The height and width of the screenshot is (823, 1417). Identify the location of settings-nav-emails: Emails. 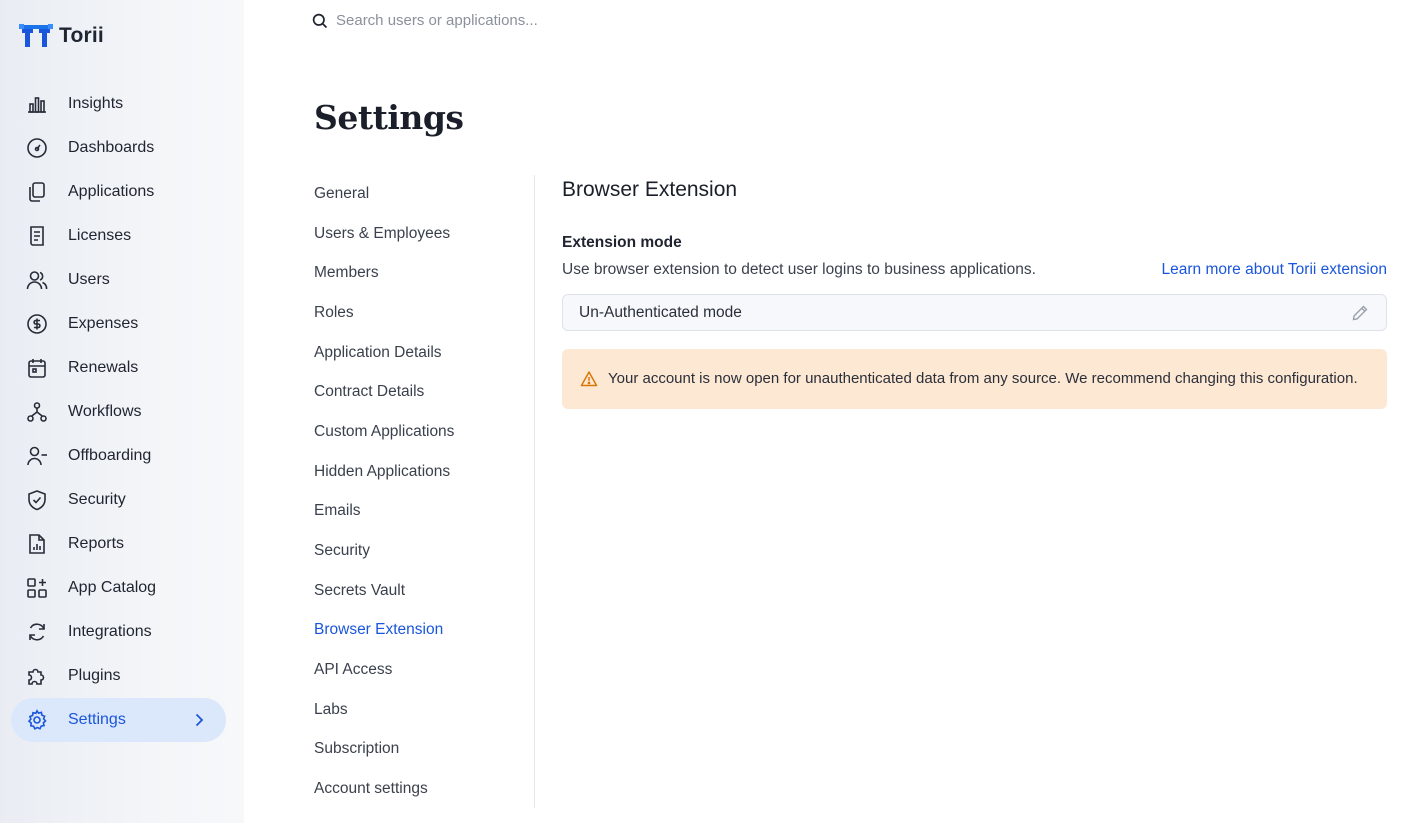
(424, 512).